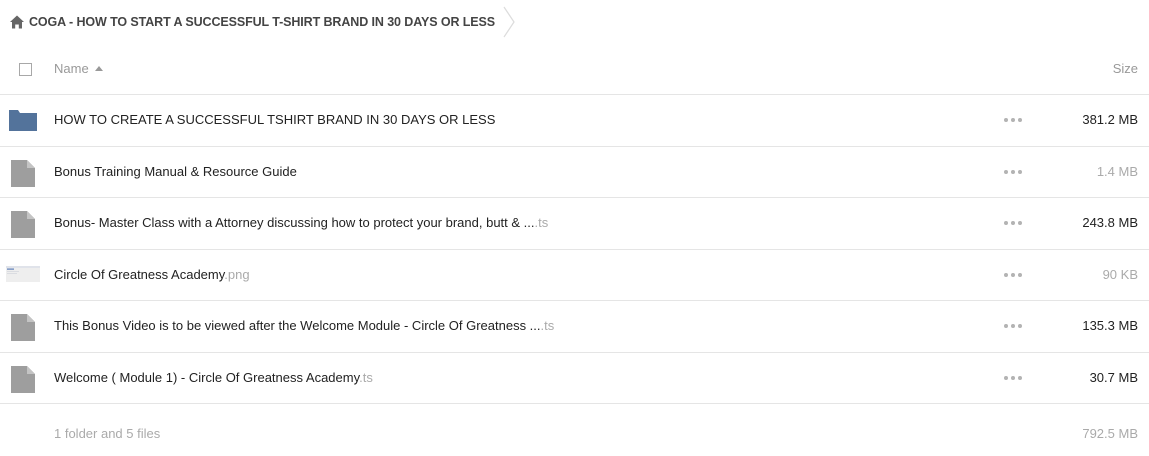 The image size is (1149, 456). I want to click on file-size: 135.3 MB, so click(1110, 325).